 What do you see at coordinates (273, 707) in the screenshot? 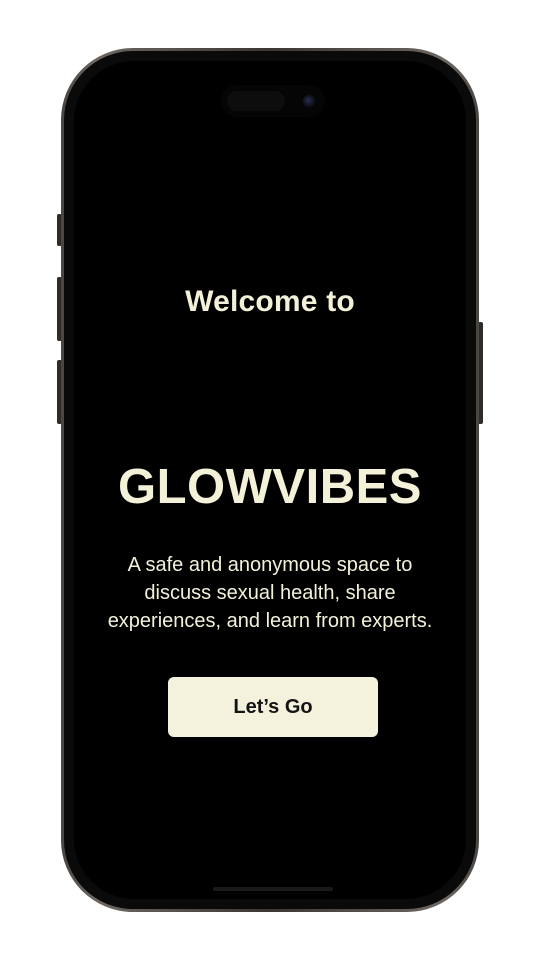
I see `lets-go-button: Let’s Go` at bounding box center [273, 707].